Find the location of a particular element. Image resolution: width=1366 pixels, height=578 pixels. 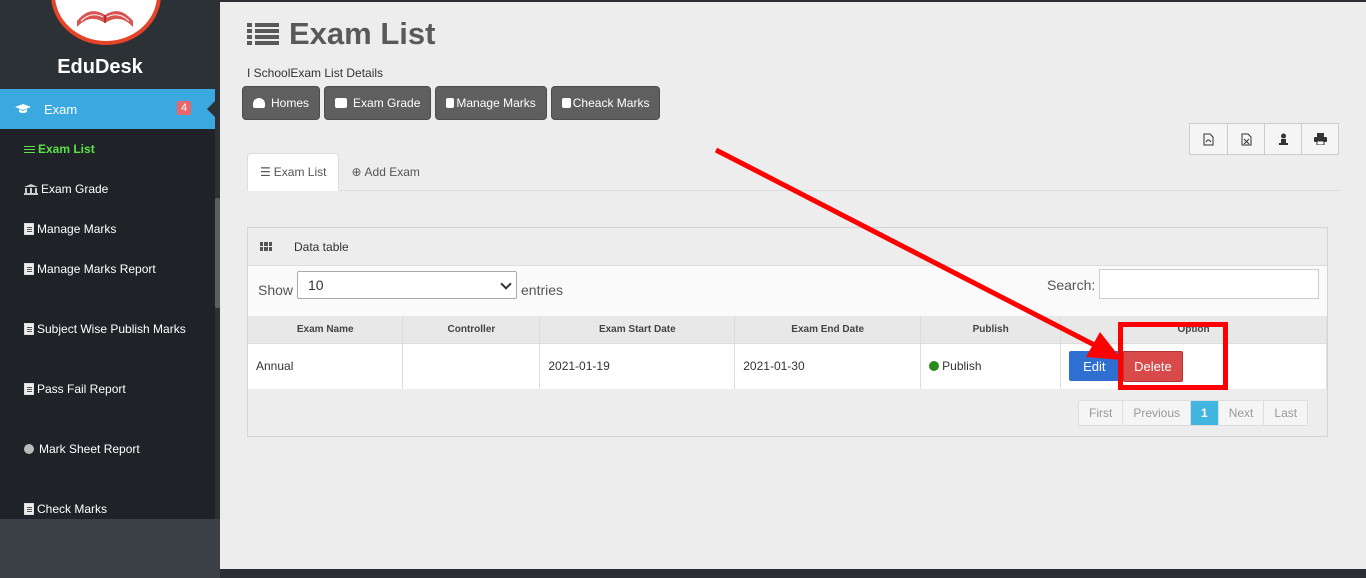

annotation-highlight-box is located at coordinates (1173, 356).